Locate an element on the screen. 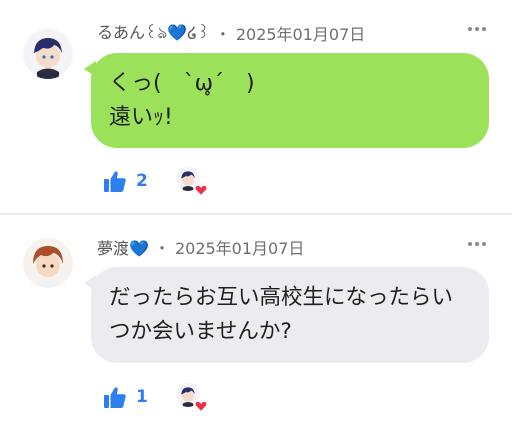  like-button: 1 is located at coordinates (139, 397).